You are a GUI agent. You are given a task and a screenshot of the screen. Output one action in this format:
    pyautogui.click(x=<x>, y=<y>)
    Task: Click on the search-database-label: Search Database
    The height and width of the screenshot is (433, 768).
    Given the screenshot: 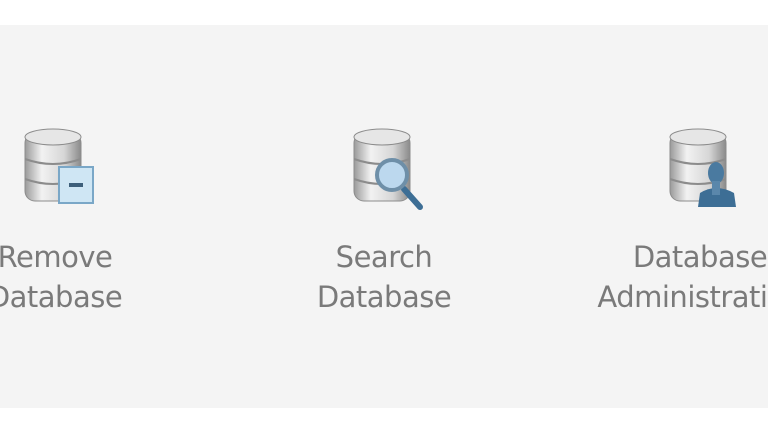 What is the action you would take?
    pyautogui.click(x=384, y=277)
    